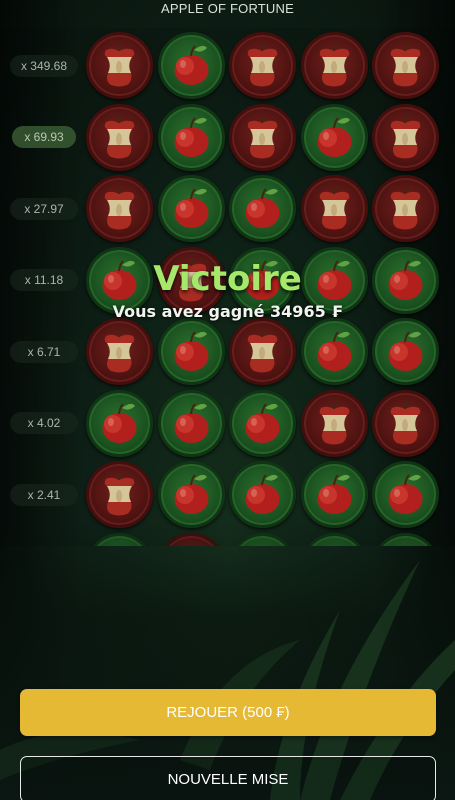 The height and width of the screenshot is (800, 455). What do you see at coordinates (228, 712) in the screenshot?
I see `replay-button: REJOUER (500 ₣)` at bounding box center [228, 712].